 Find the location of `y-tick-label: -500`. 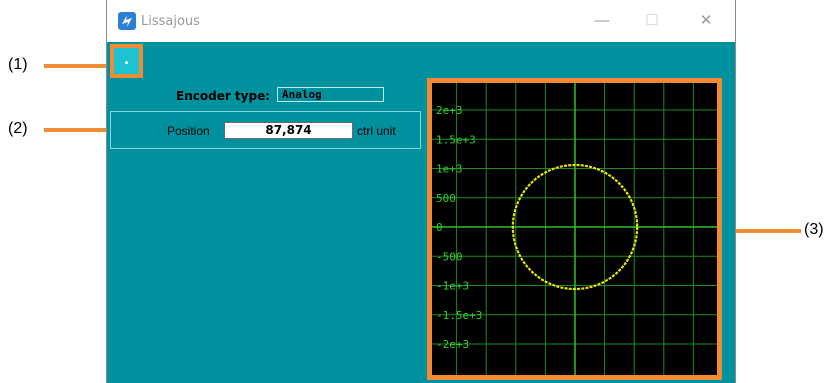

y-tick-label: -500 is located at coordinates (449, 256).